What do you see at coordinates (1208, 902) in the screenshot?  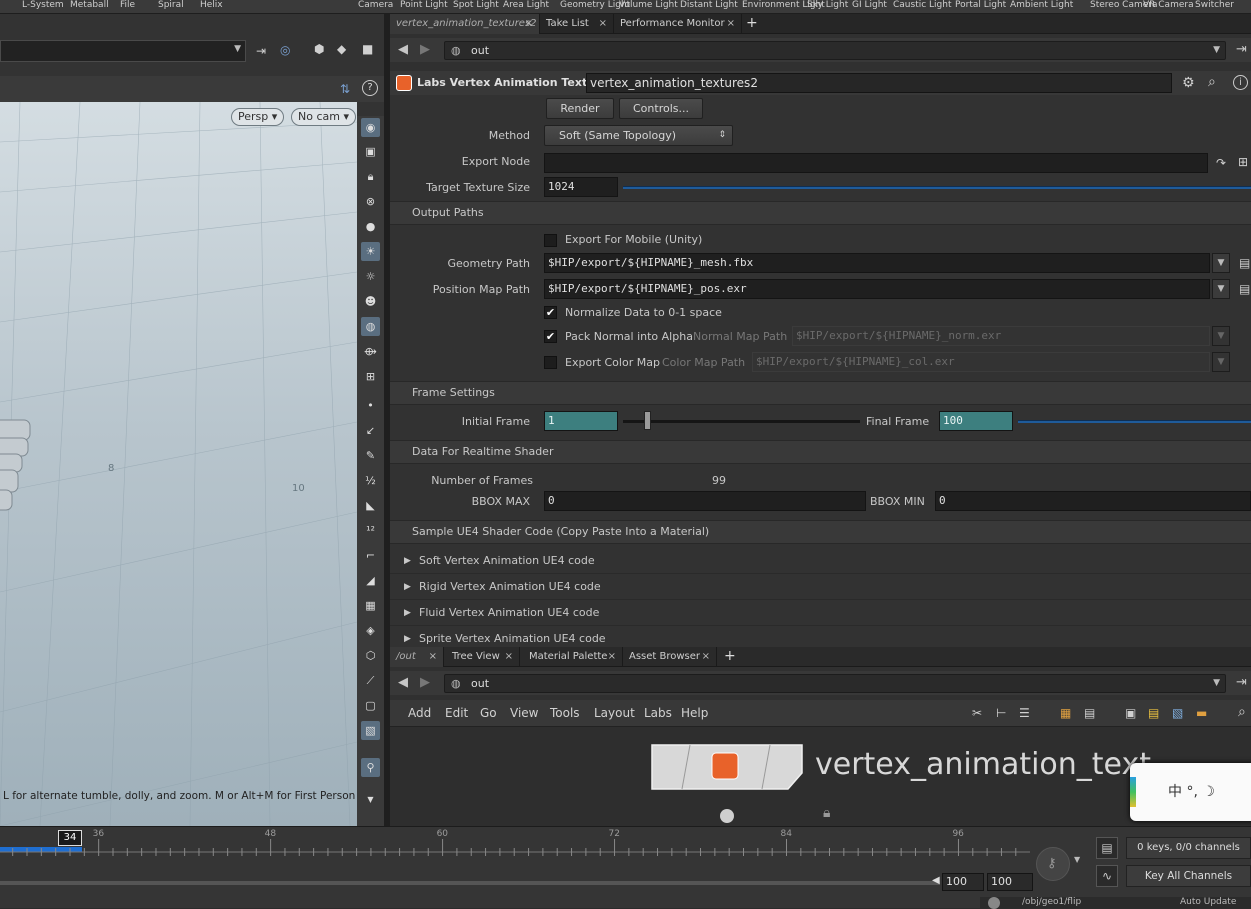 I see `auto-update-button: Auto Update` at bounding box center [1208, 902].